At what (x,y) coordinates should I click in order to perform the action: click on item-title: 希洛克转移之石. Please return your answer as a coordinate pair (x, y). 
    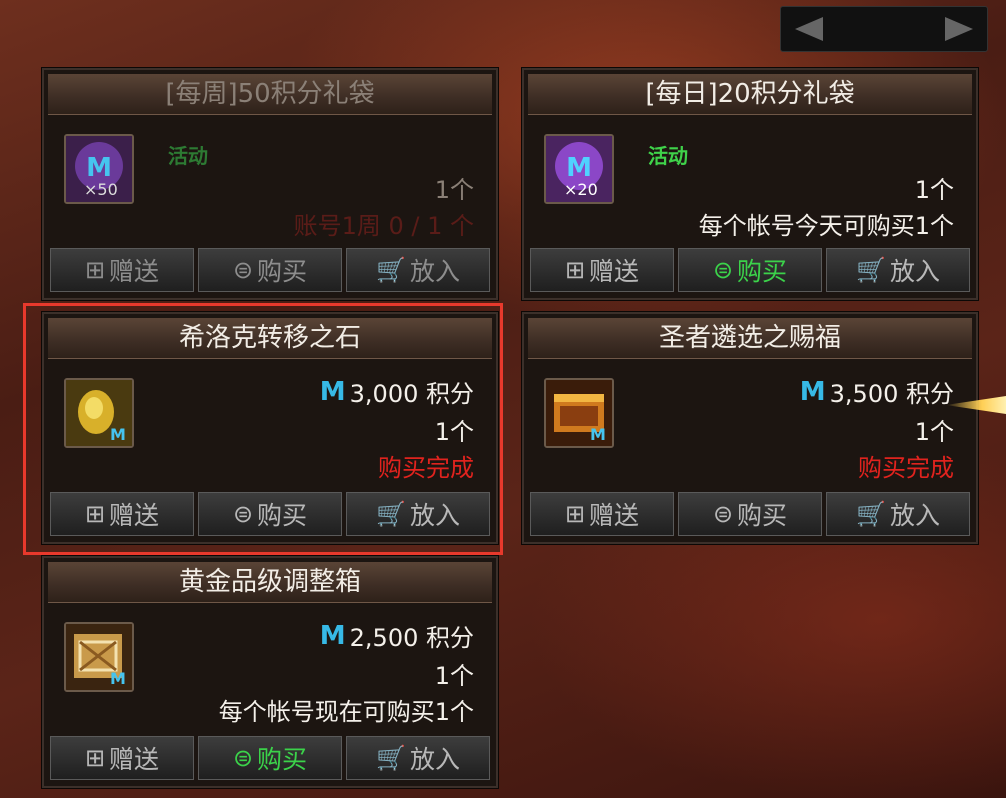
    Looking at the image, I should click on (270, 338).